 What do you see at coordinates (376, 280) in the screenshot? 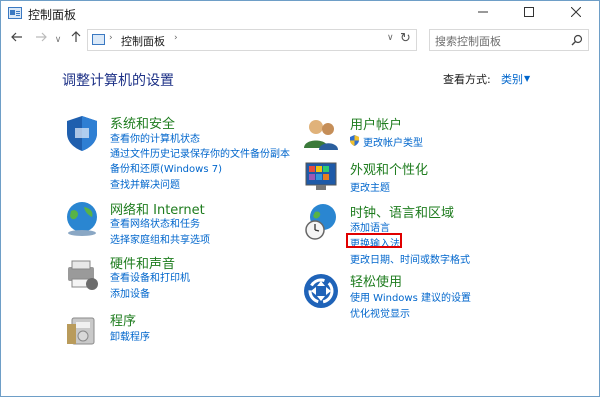
I see `category-ease-of-access: 轻松使用` at bounding box center [376, 280].